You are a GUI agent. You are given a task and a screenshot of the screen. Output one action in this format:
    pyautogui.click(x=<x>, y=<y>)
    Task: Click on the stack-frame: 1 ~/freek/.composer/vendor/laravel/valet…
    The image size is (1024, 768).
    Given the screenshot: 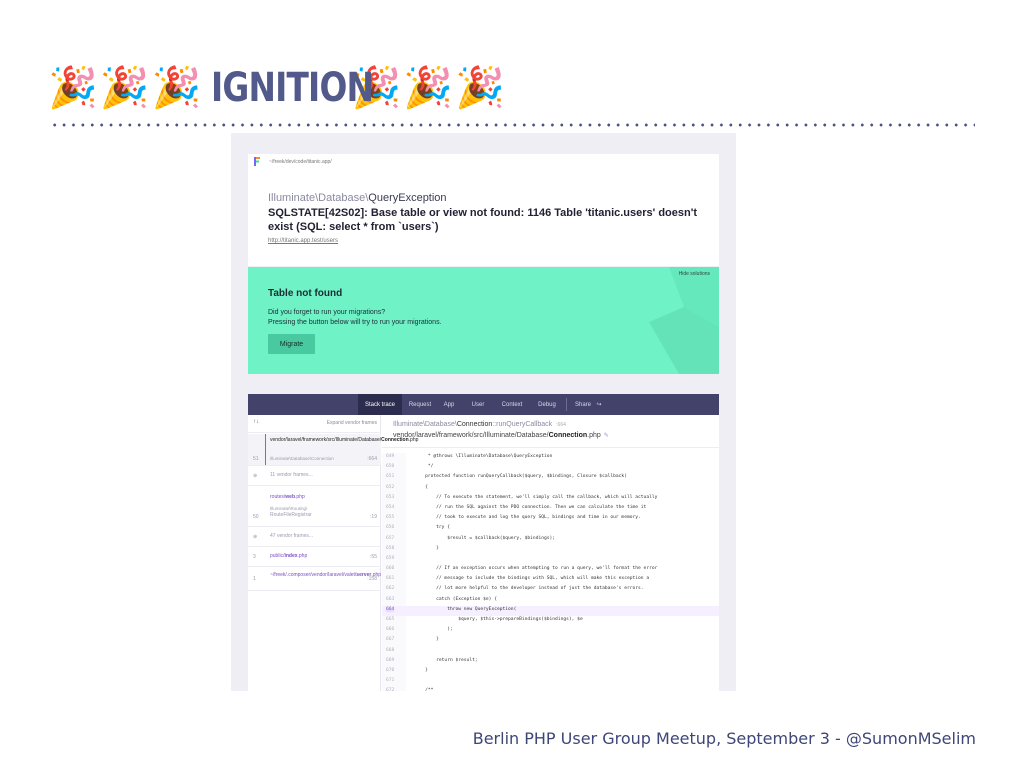 What is the action you would take?
    pyautogui.click(x=314, y=579)
    